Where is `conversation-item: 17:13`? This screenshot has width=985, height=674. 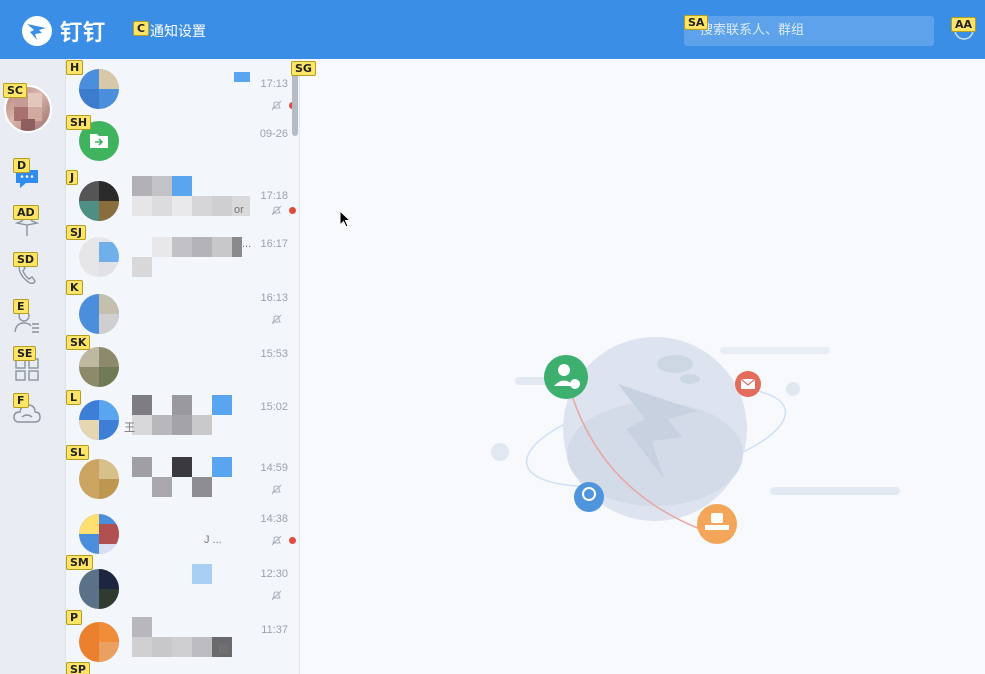 conversation-item: 17:13 is located at coordinates (182, 91).